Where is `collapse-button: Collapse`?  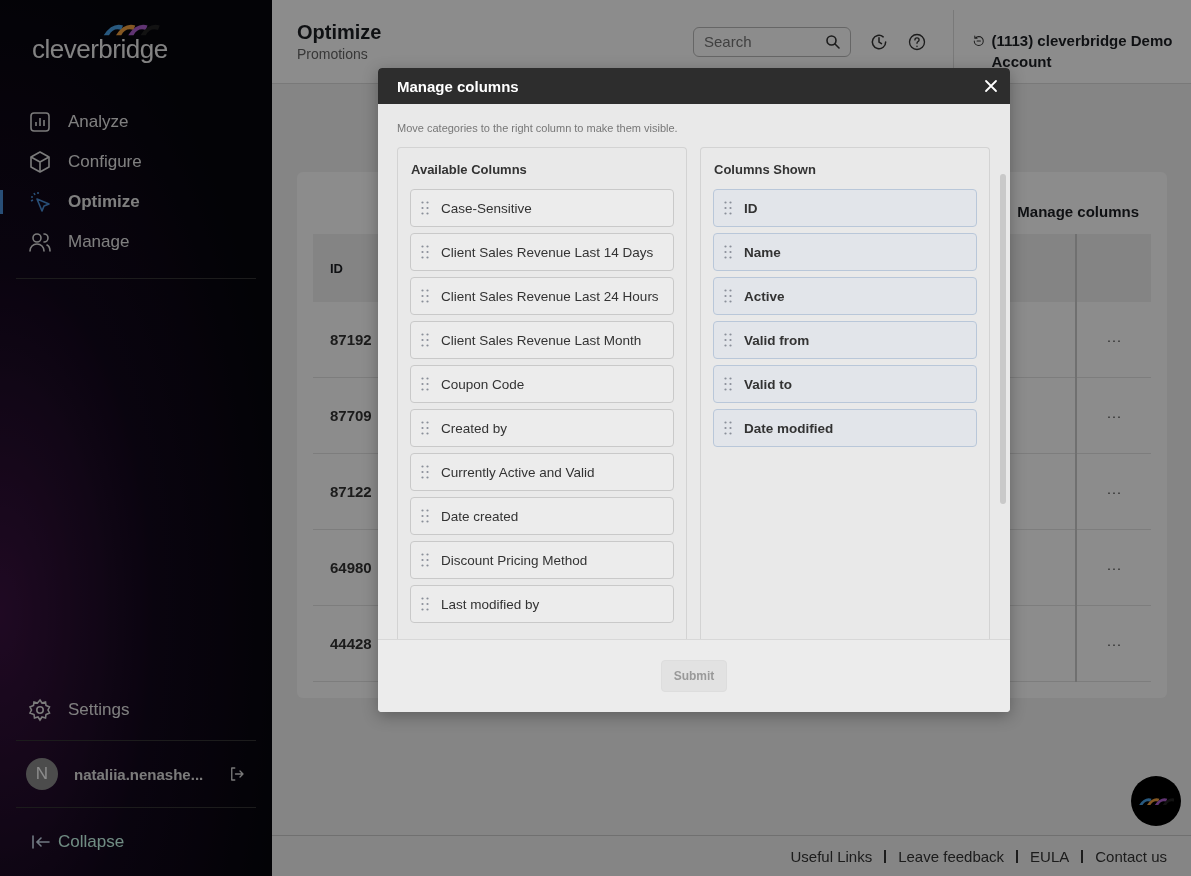 collapse-button: Collapse is located at coordinates (136, 842).